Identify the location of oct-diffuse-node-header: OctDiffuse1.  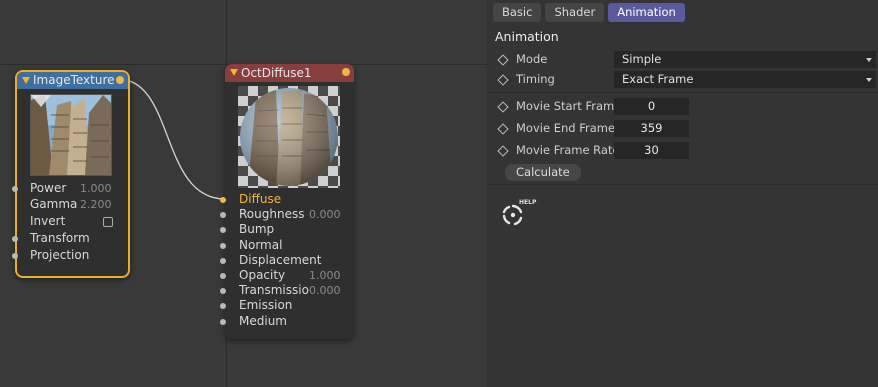
(289, 73).